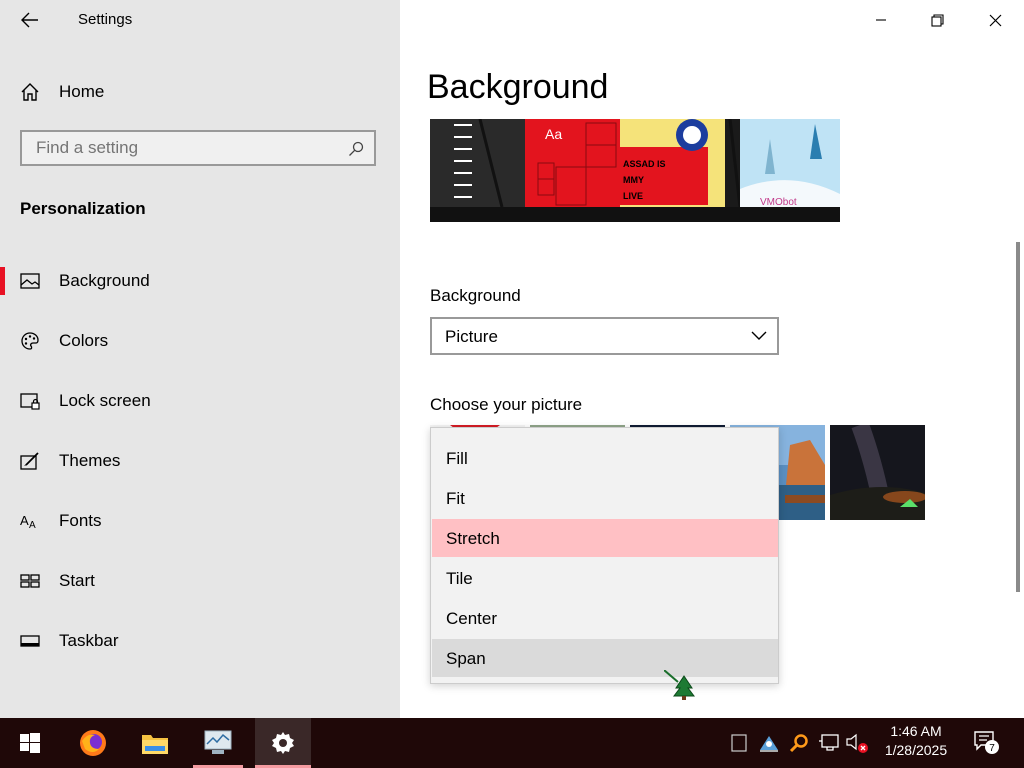 Image resolution: width=1024 pixels, height=768 pixels. What do you see at coordinates (200, 461) in the screenshot?
I see `sidebar-item-themes: Themes` at bounding box center [200, 461].